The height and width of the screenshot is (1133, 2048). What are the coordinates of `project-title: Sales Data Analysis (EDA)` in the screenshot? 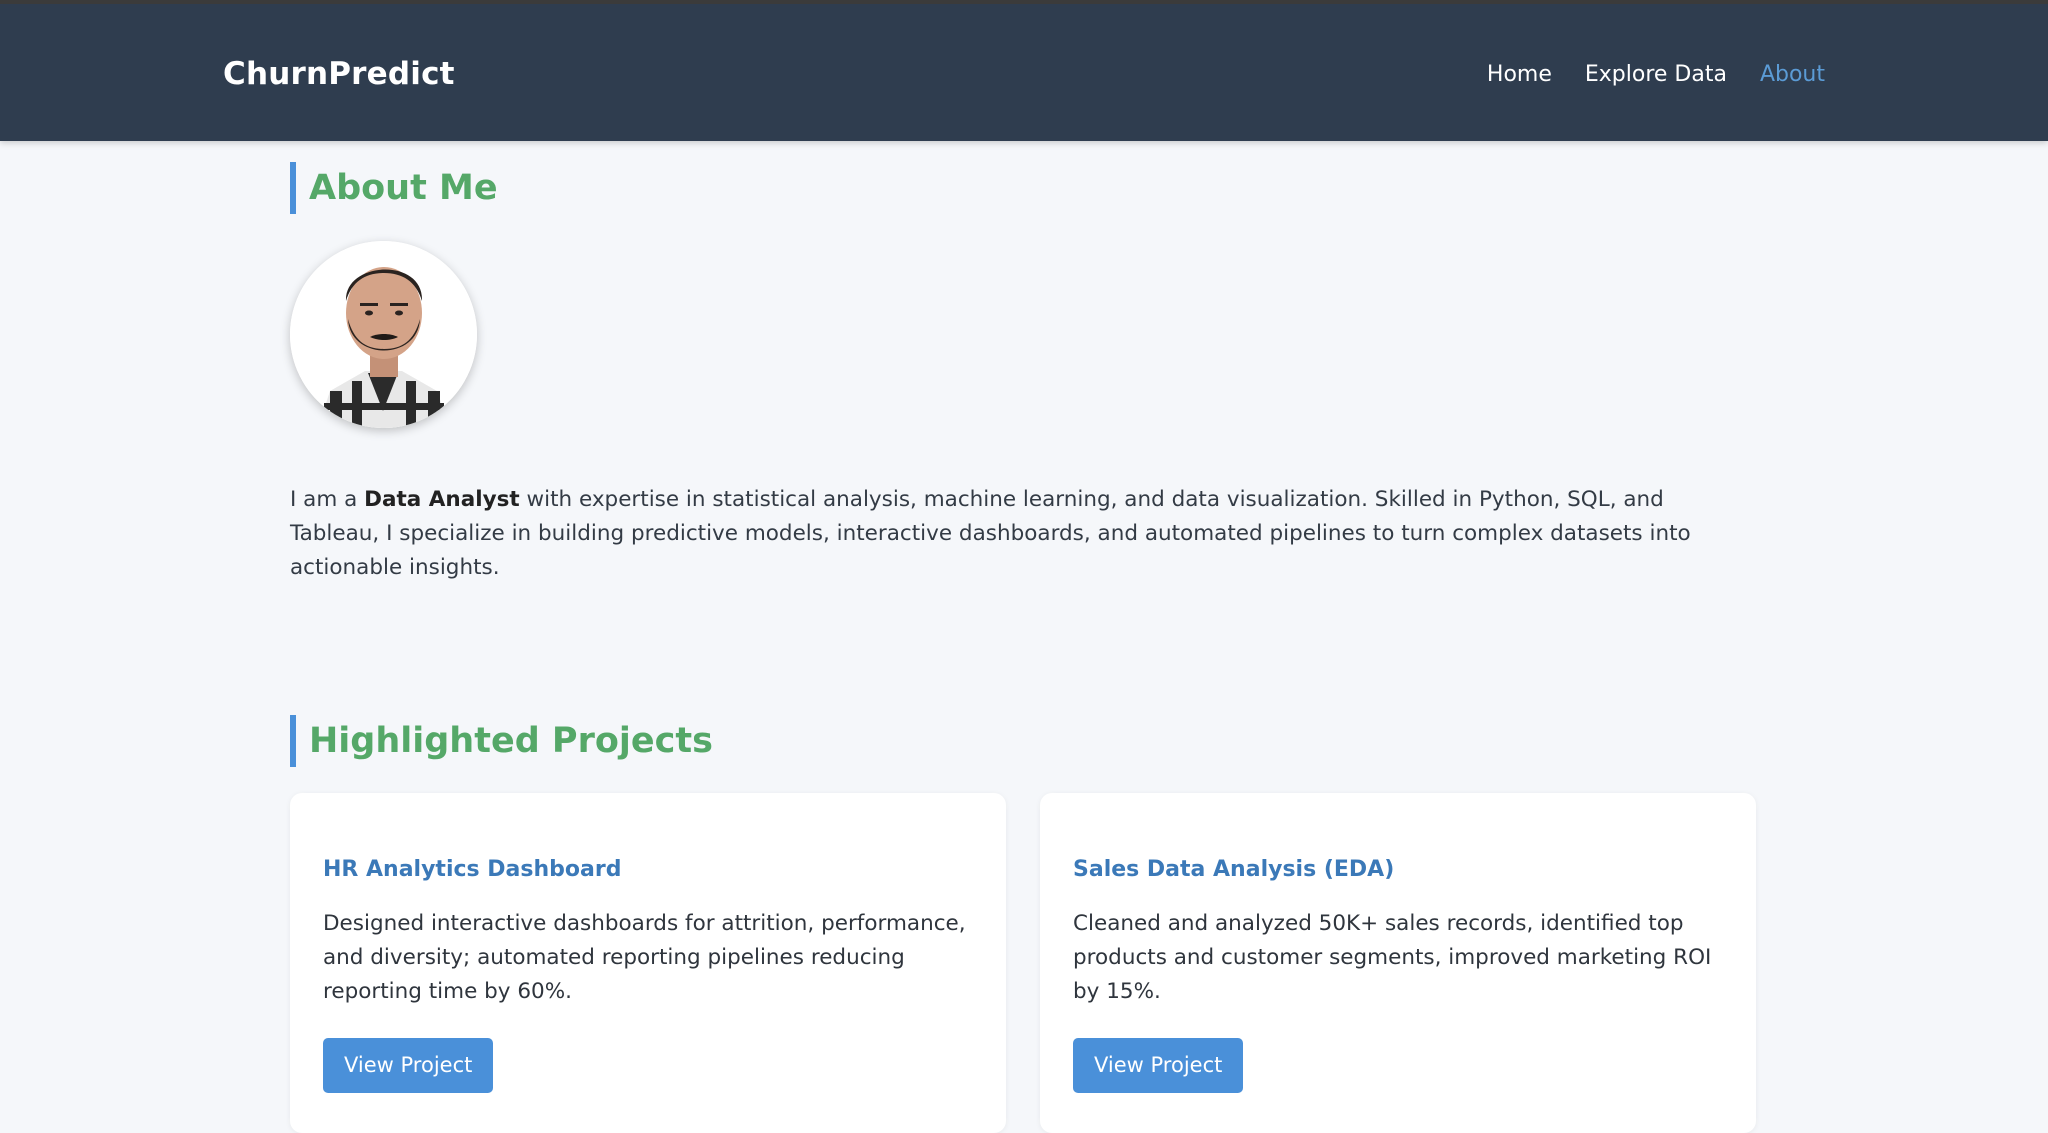 It's located at (1234, 869).